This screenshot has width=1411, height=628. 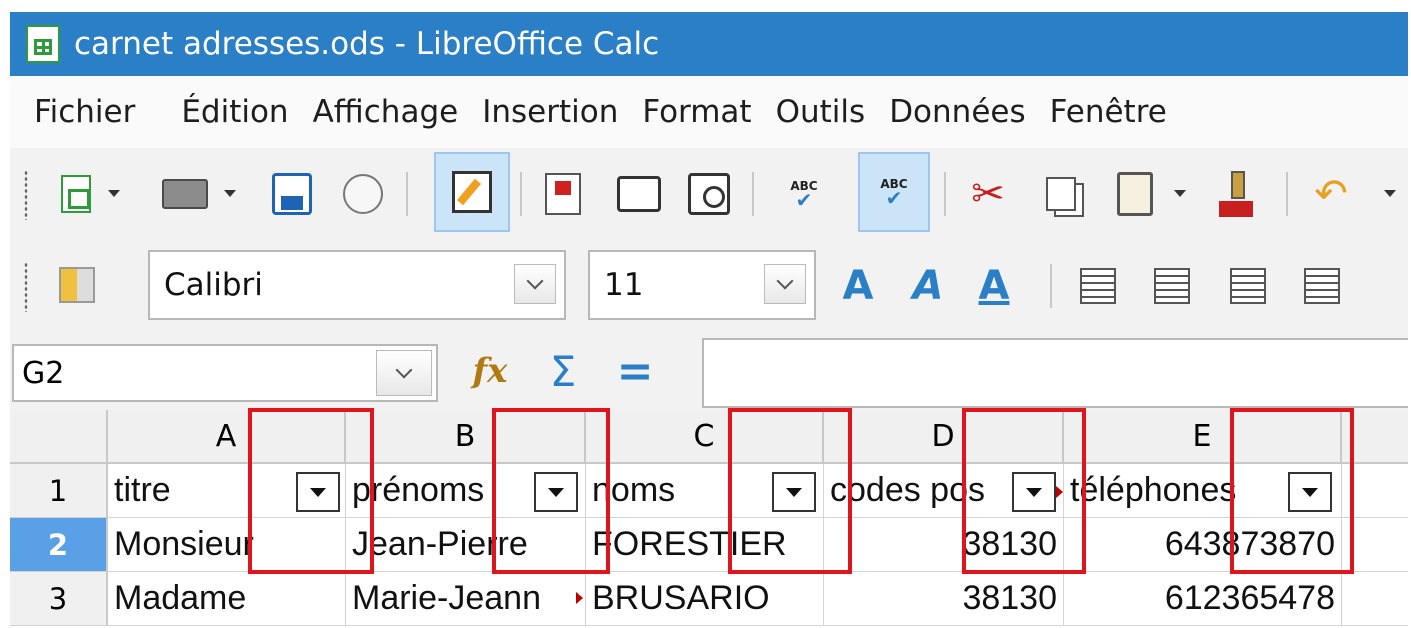 I want to click on spellcheck-icon: ABC ✔, so click(x=804, y=195).